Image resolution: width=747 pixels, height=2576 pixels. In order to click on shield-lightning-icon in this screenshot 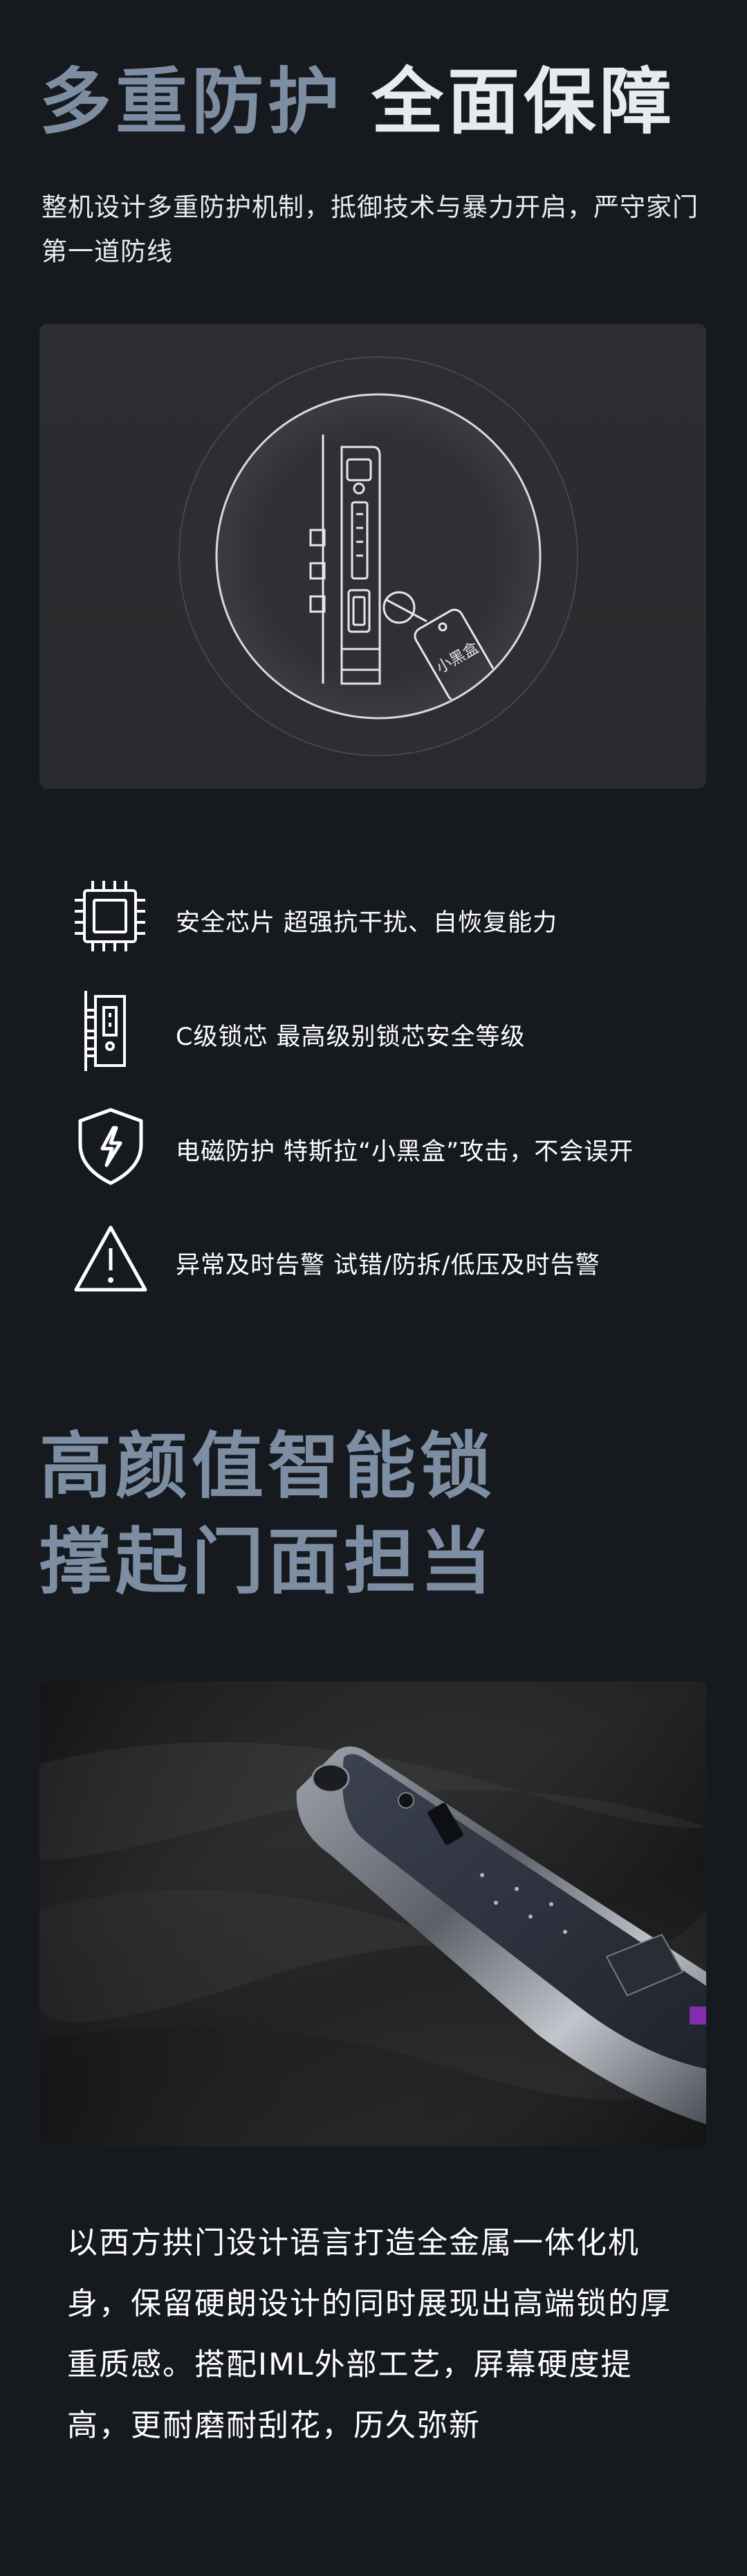, I will do `click(110, 1147)`.